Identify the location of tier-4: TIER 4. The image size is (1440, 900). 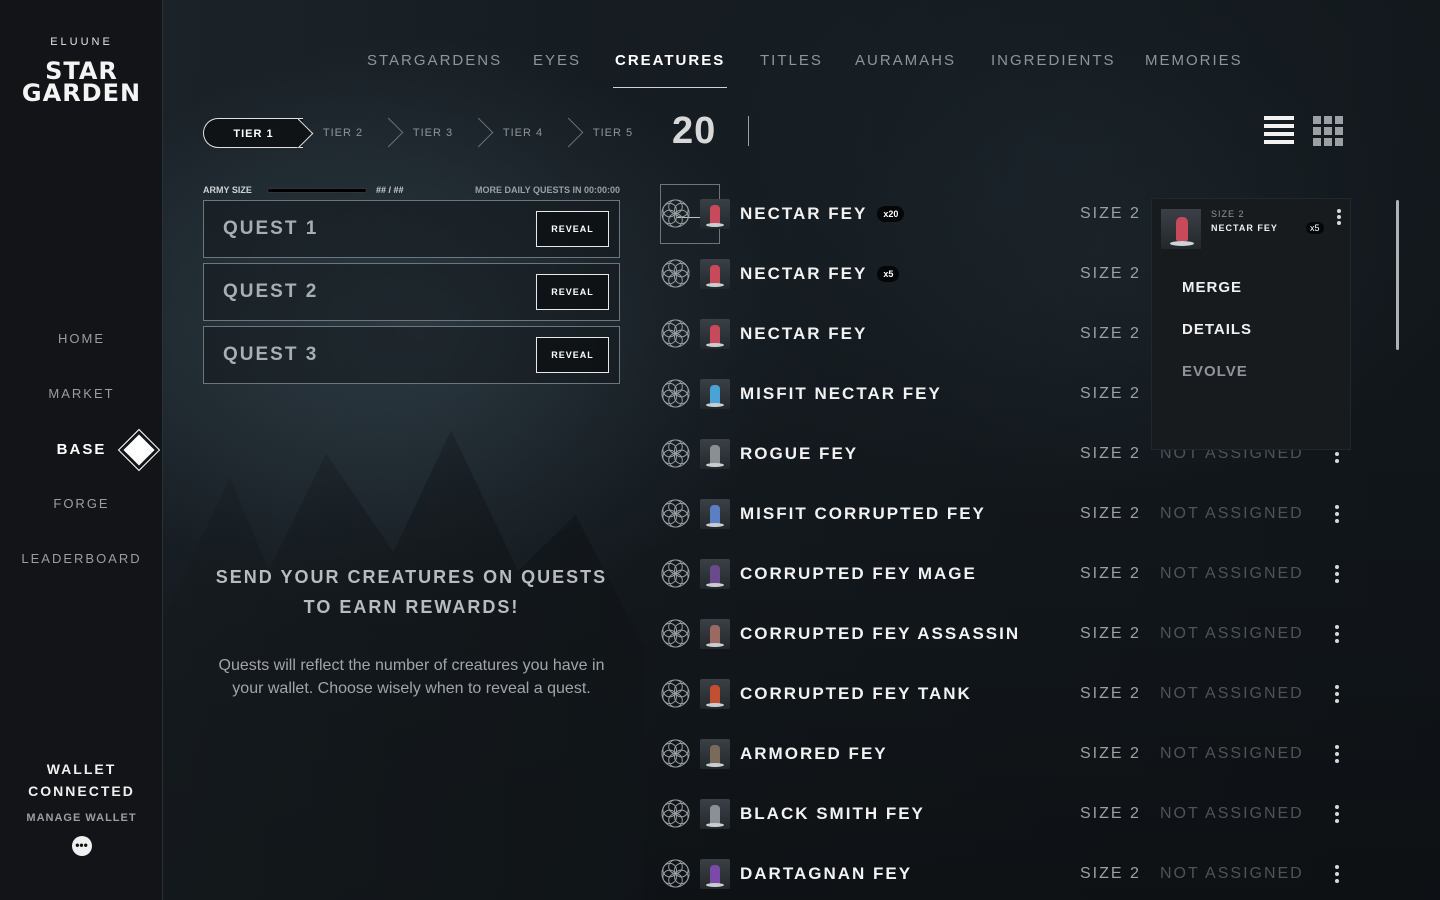
(528, 133).